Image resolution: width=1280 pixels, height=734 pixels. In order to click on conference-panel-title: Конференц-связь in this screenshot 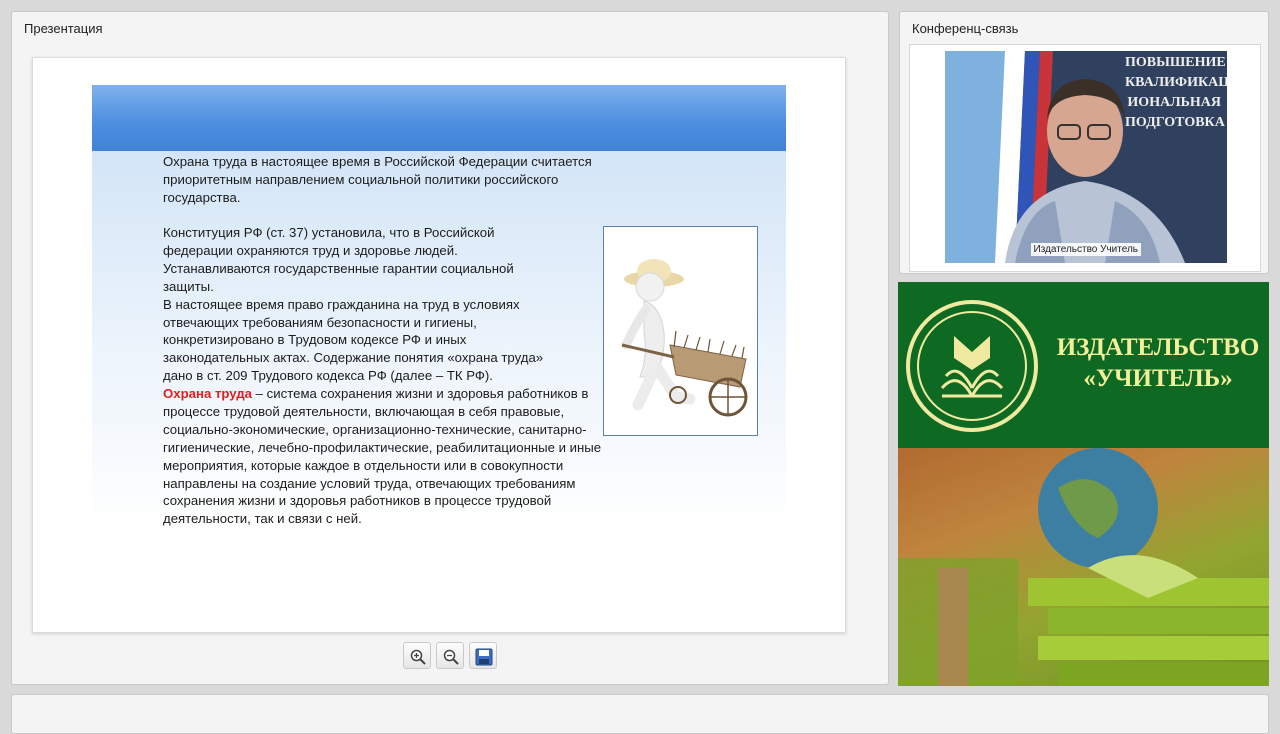, I will do `click(965, 28)`.